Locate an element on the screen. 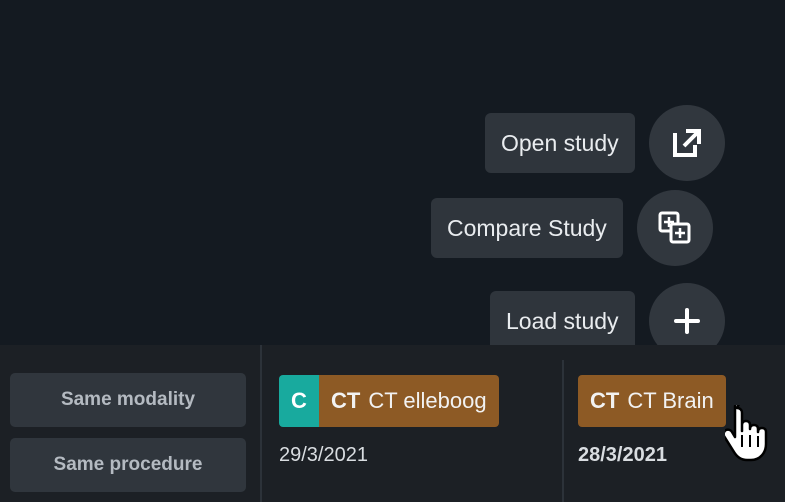 The image size is (785, 502). hand-cursor-icon is located at coordinates (746, 433).